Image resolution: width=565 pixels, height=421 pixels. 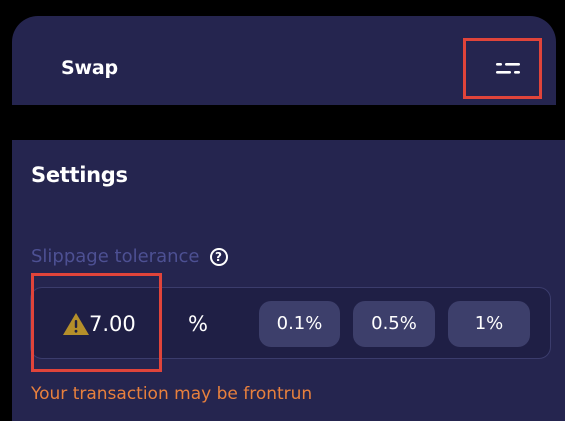 I want to click on slippage-value: 7.00, so click(x=112, y=324).